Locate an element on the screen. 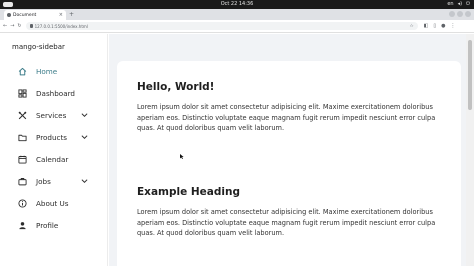 Image resolution: width=474 pixels, height=266 pixels. site-info-icon is located at coordinates (31, 26).